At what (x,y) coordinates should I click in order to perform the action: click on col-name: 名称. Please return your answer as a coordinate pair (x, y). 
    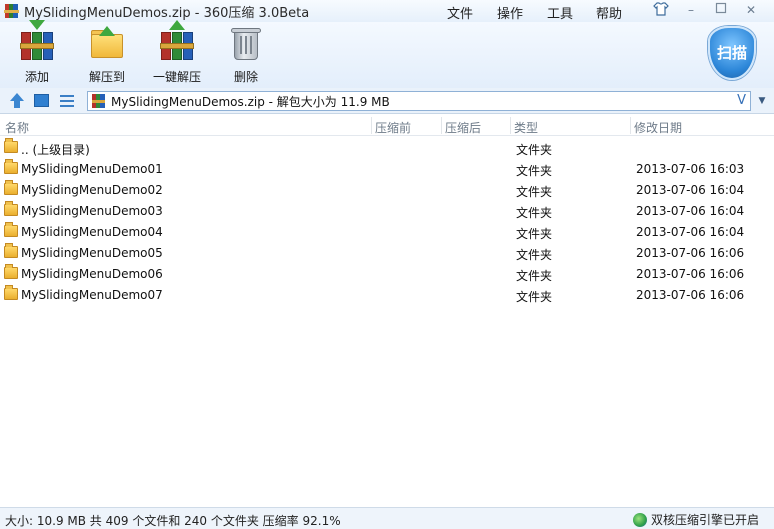
    Looking at the image, I should click on (17, 127).